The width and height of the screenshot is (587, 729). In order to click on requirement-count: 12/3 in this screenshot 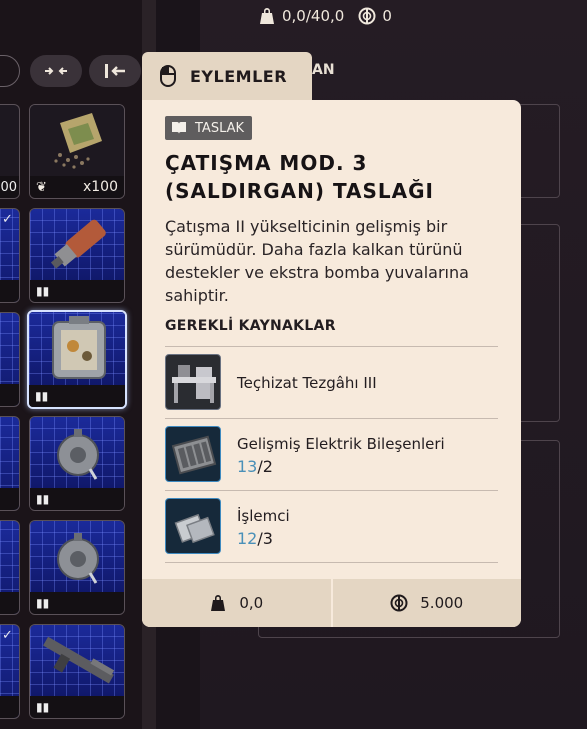, I will do `click(255, 538)`.